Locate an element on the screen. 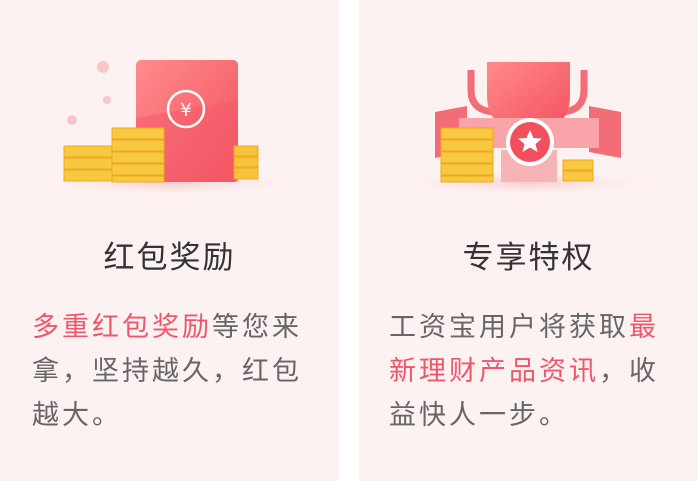 This screenshot has height=481, width=698. card-title: 红包奖励 is located at coordinates (169, 258).